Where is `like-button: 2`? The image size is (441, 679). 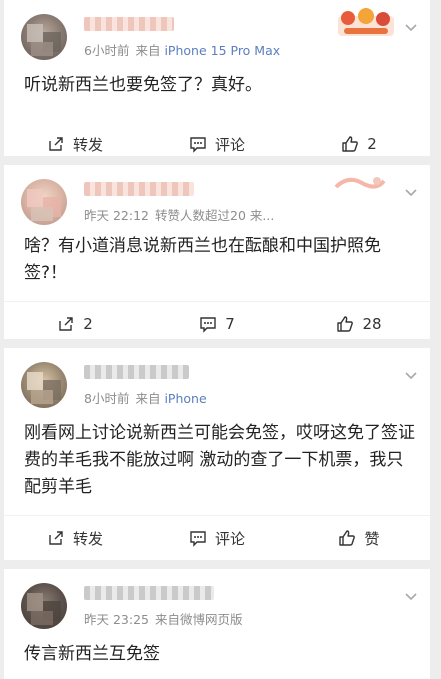 like-button: 2 is located at coordinates (359, 144).